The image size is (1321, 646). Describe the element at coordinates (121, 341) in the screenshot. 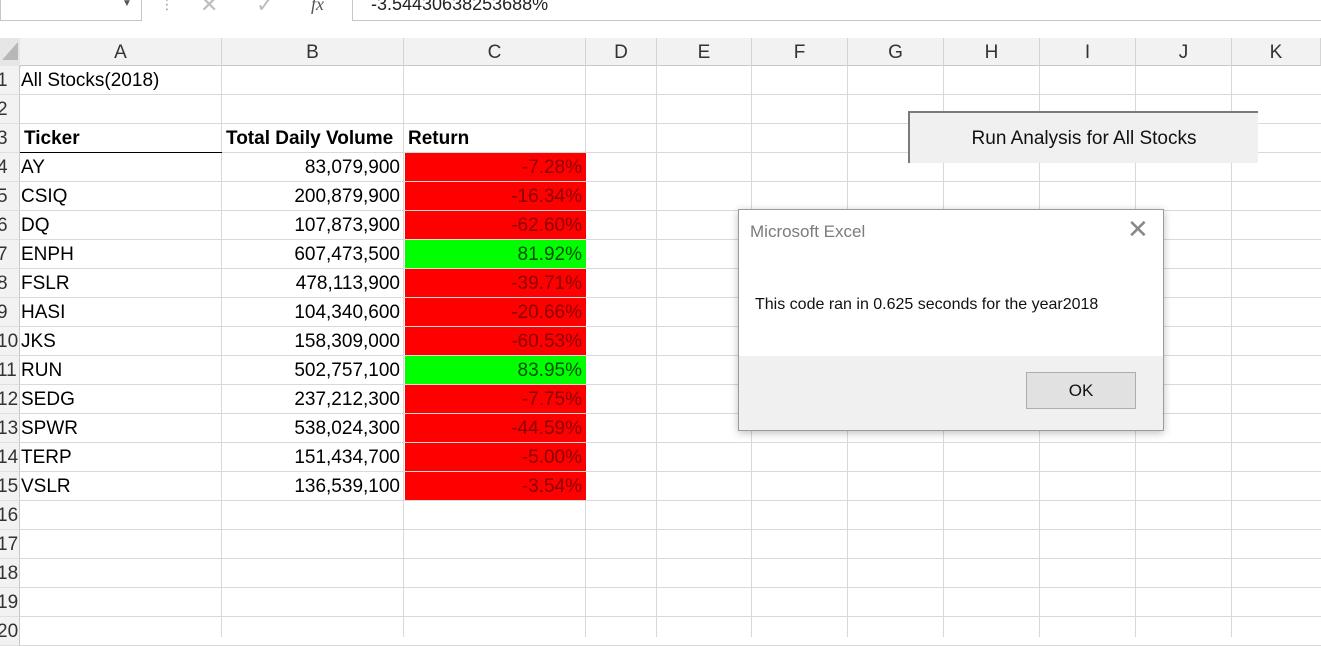

I see `ticker-cell: JKS` at that location.